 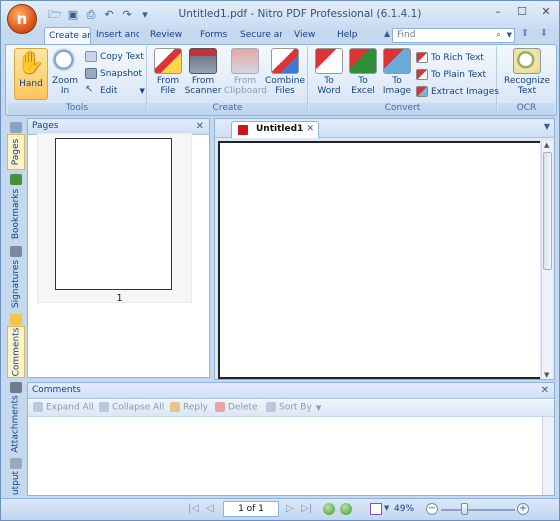 I want to click on zoom-in-button: Zoom In, so click(x=65, y=72).